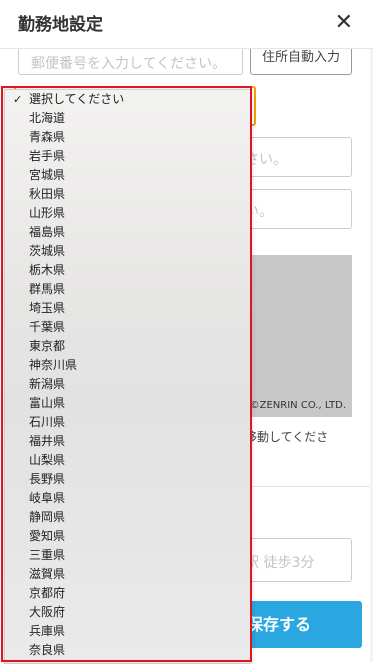 This screenshot has height=664, width=373. Describe the element at coordinates (127, 175) in the screenshot. I see `option-4: 宮城県` at that location.